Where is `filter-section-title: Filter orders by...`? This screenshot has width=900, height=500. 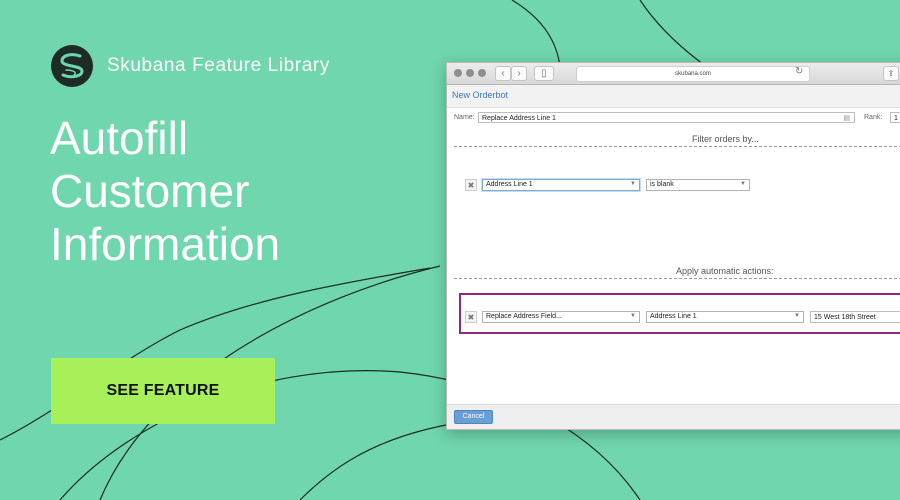 filter-section-title: Filter orders by... is located at coordinates (725, 139).